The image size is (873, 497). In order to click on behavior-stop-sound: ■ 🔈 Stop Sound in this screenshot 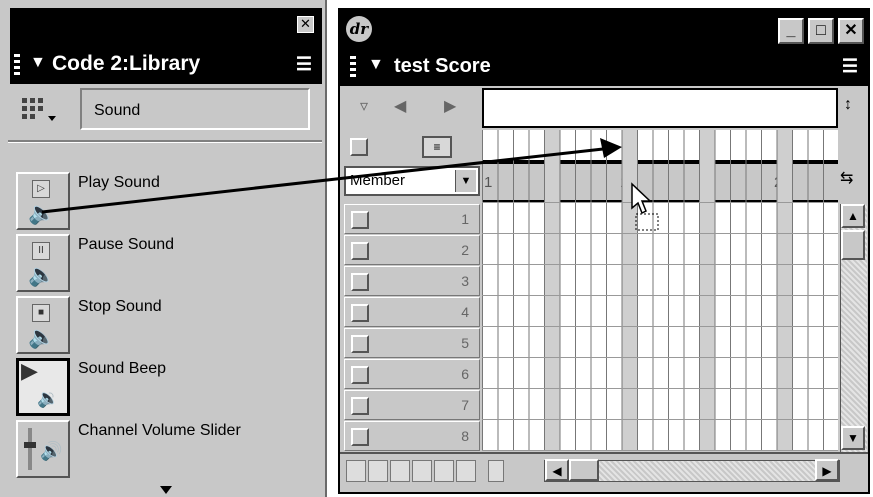, I will do `click(166, 326)`.